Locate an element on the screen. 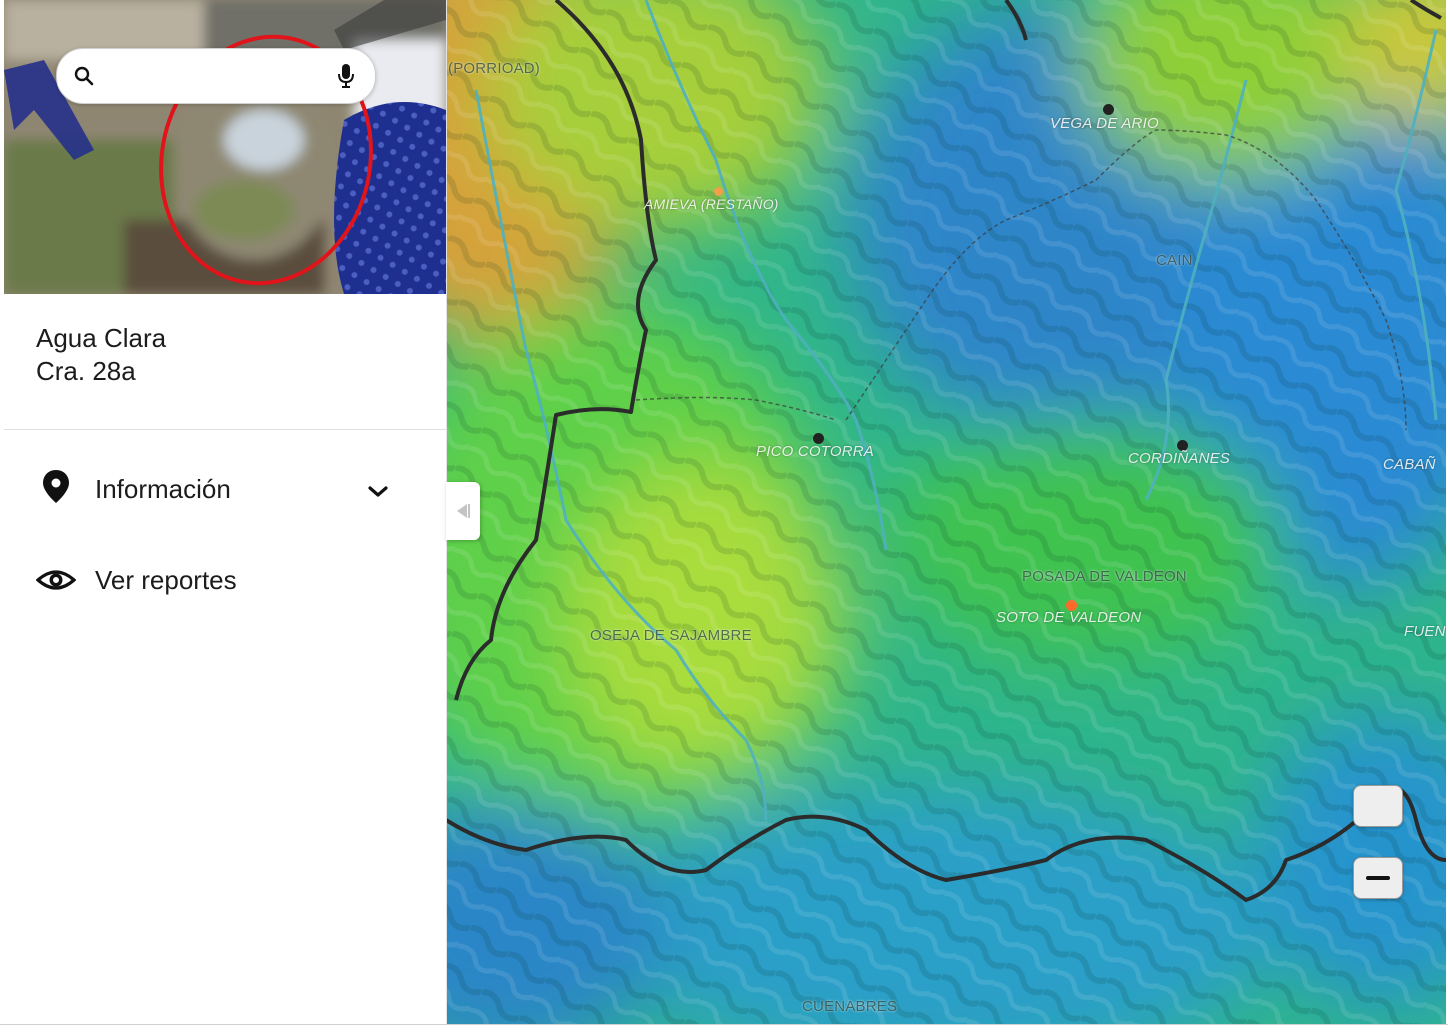  location-pin-icon is located at coordinates (56, 486).